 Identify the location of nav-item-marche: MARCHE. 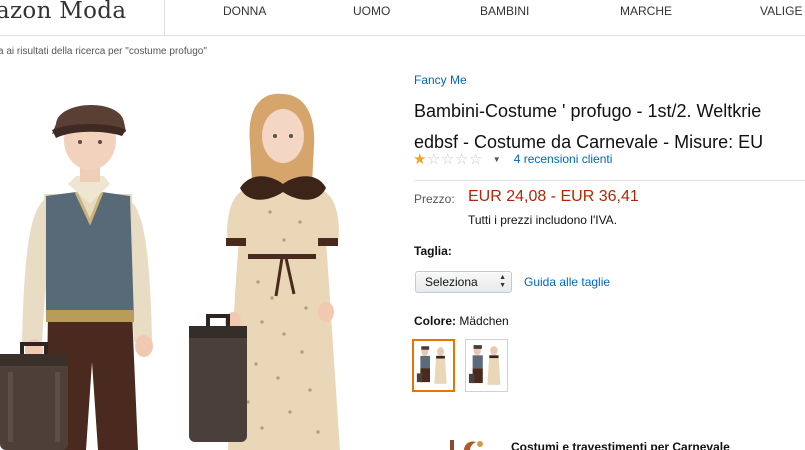
(646, 11).